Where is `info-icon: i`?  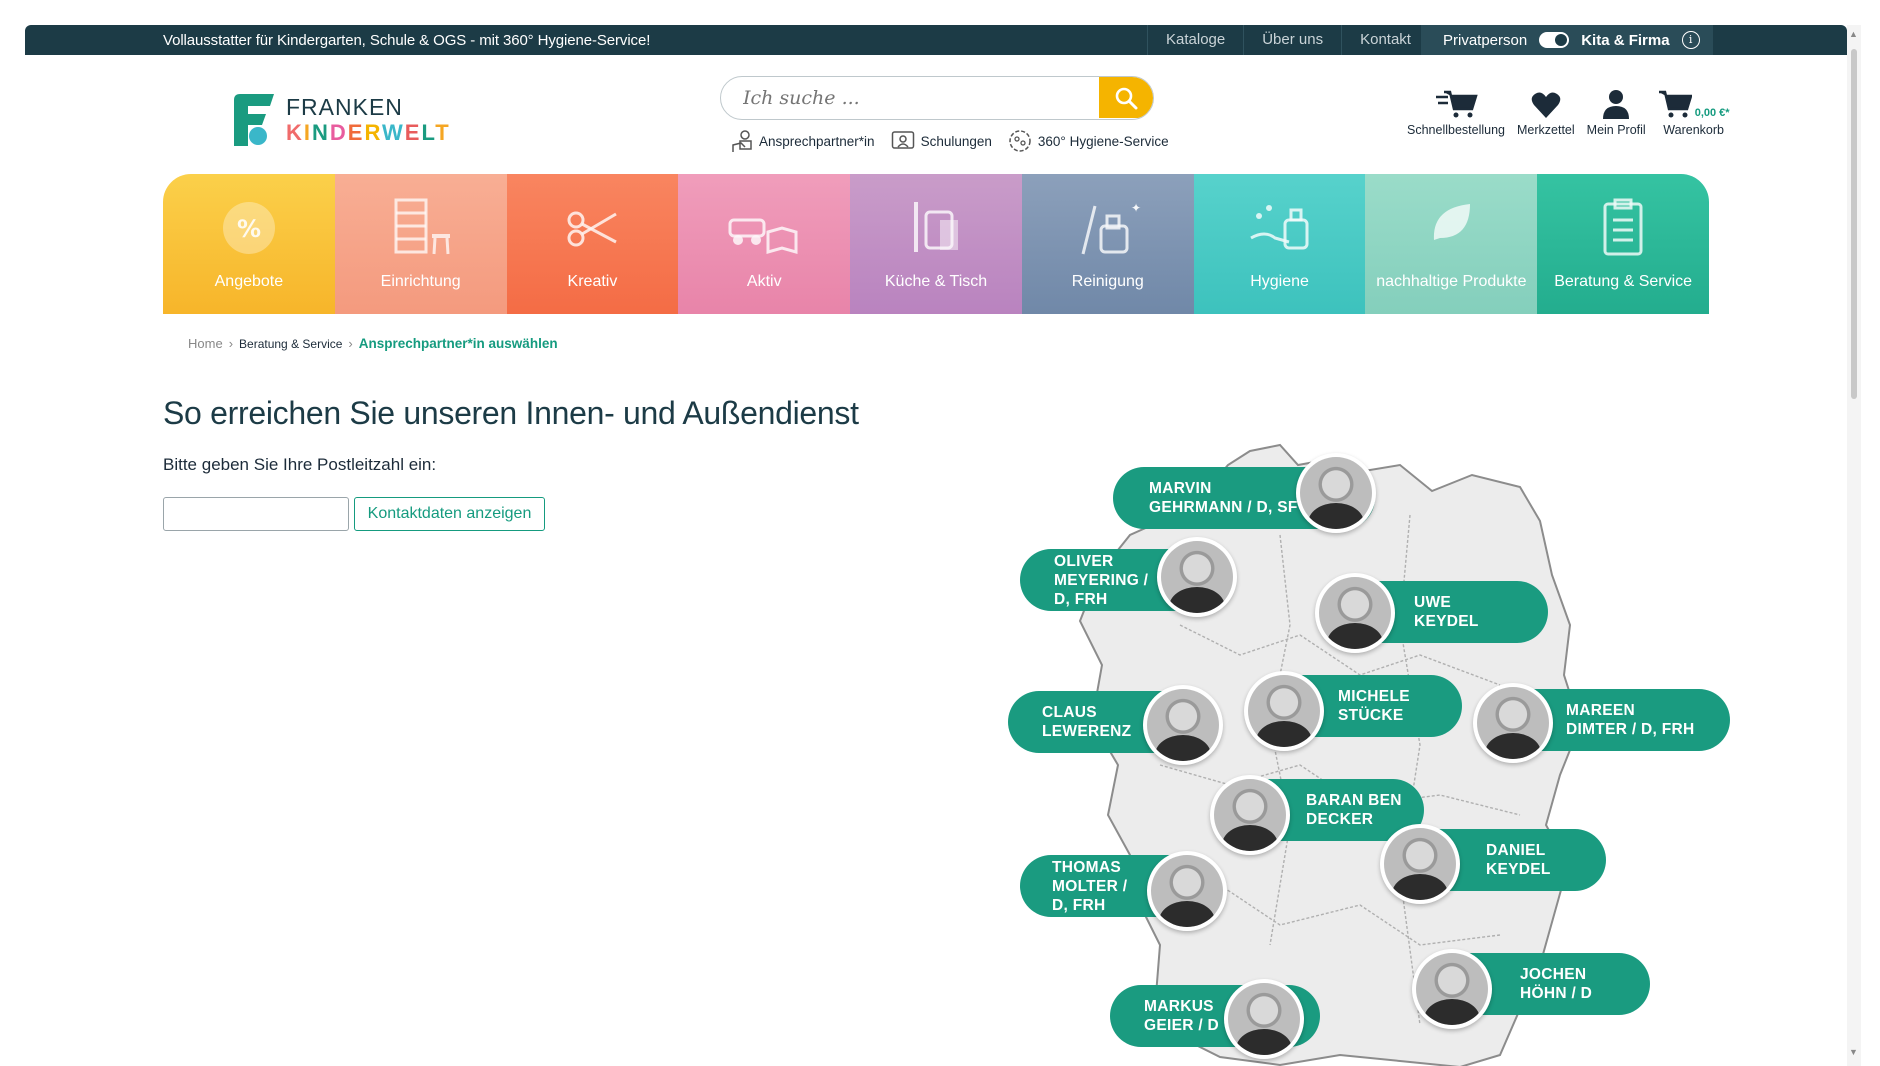 info-icon: i is located at coordinates (1690, 40).